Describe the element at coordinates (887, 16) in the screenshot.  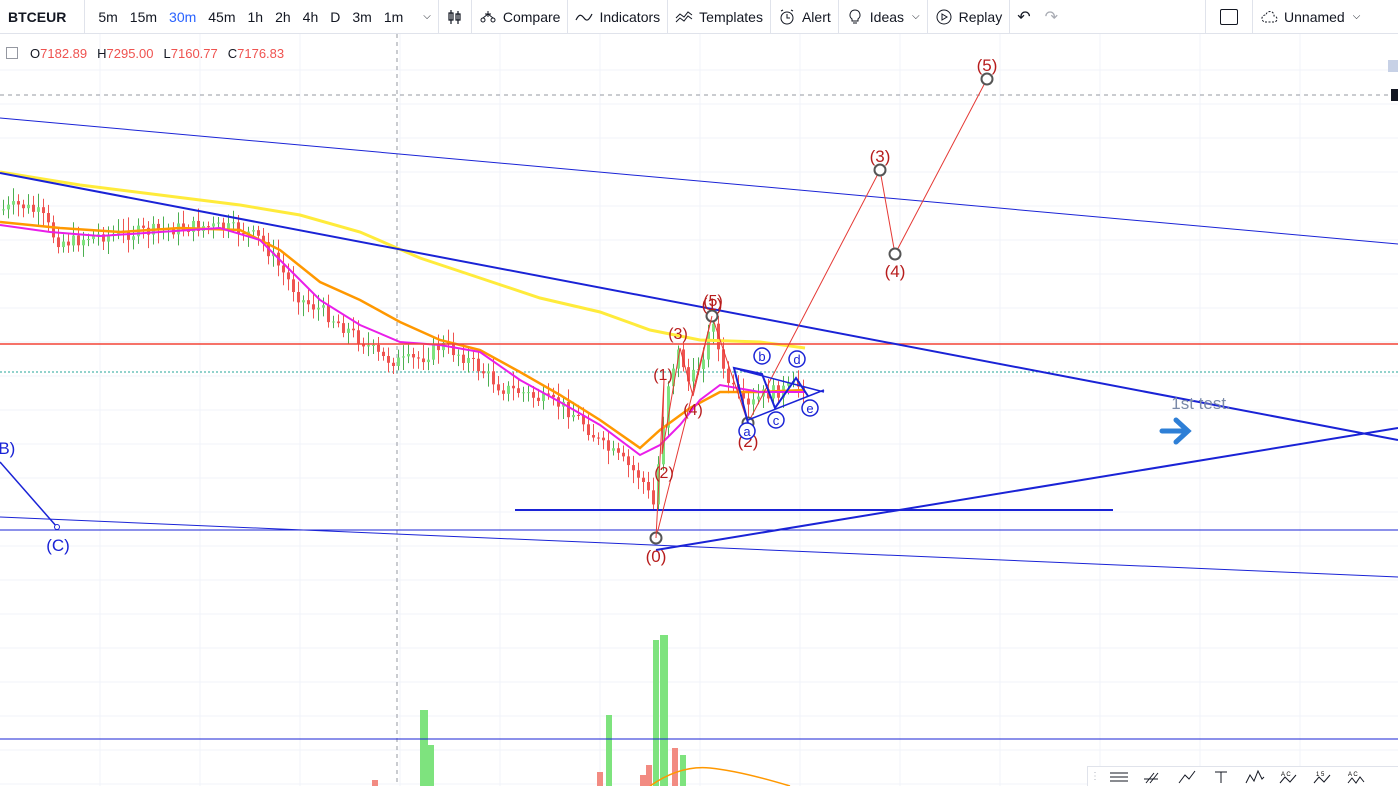
I see `ideas-label: Ideas` at that location.